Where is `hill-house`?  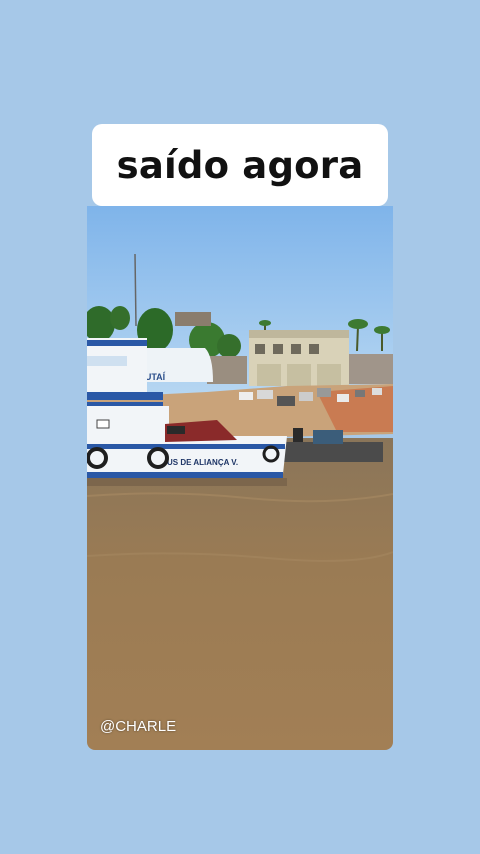
hill-house is located at coordinates (193, 319).